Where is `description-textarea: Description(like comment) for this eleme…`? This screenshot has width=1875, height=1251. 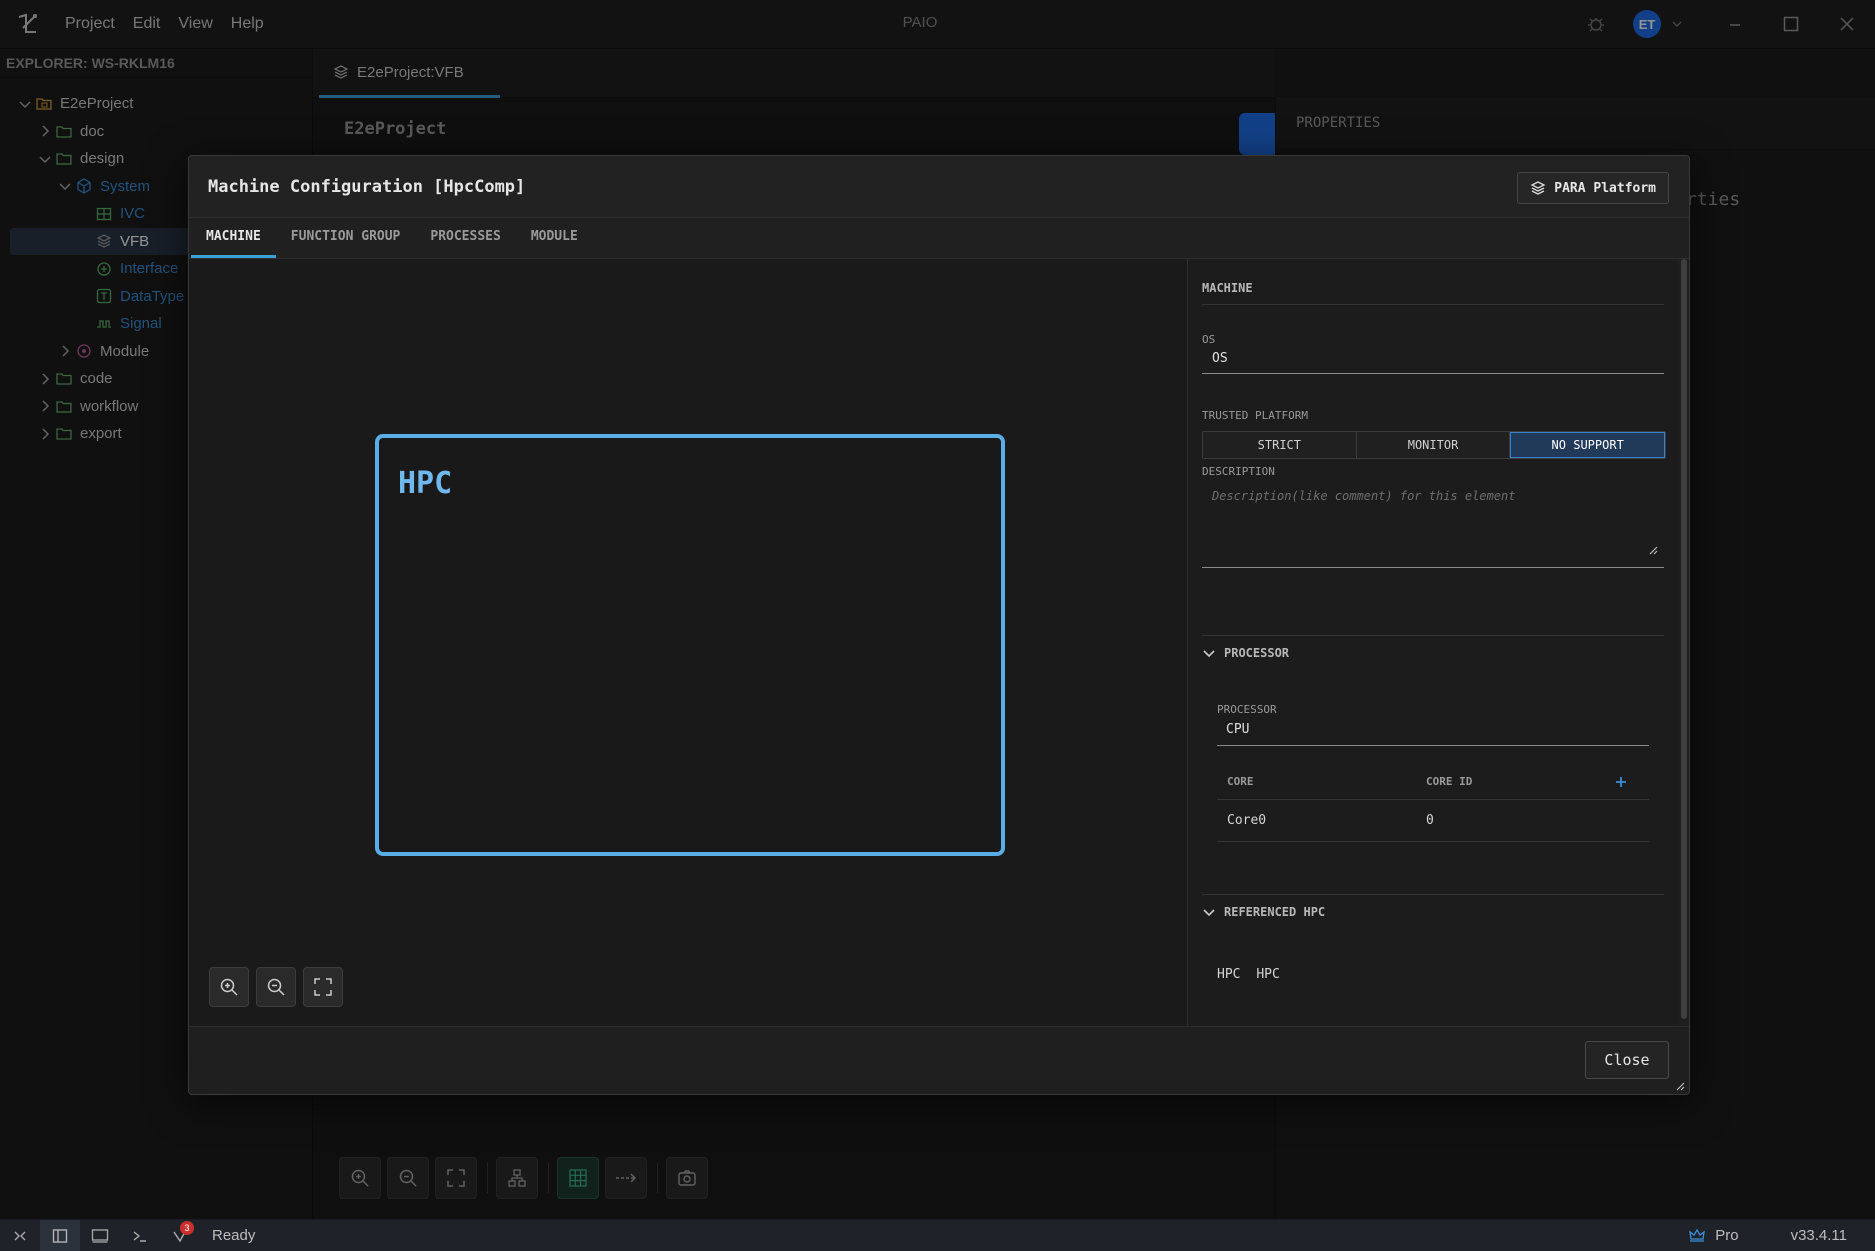
description-textarea: Description(like comment) for this eleme… is located at coordinates (1433, 524).